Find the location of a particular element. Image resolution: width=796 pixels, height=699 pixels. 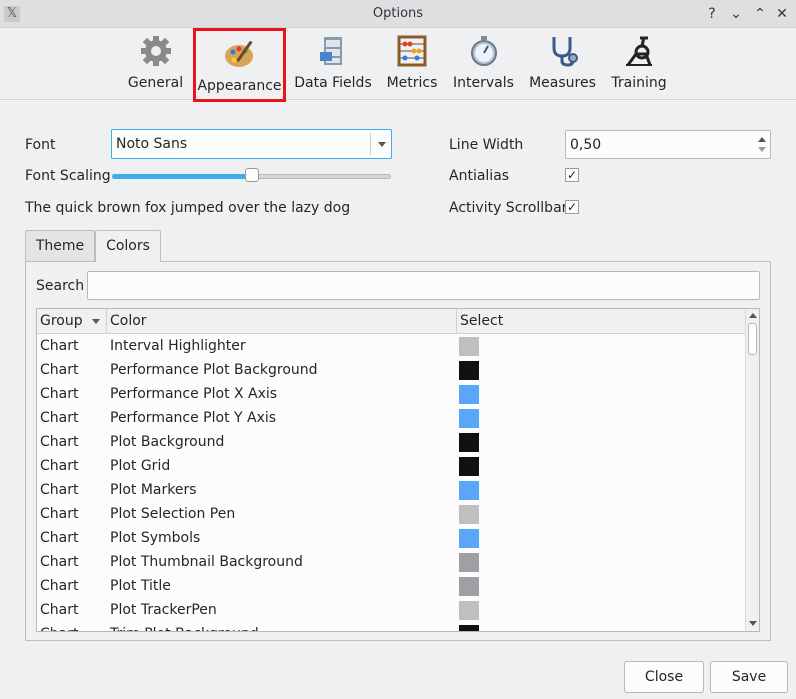

column-header-select: Select is located at coordinates (601, 321).